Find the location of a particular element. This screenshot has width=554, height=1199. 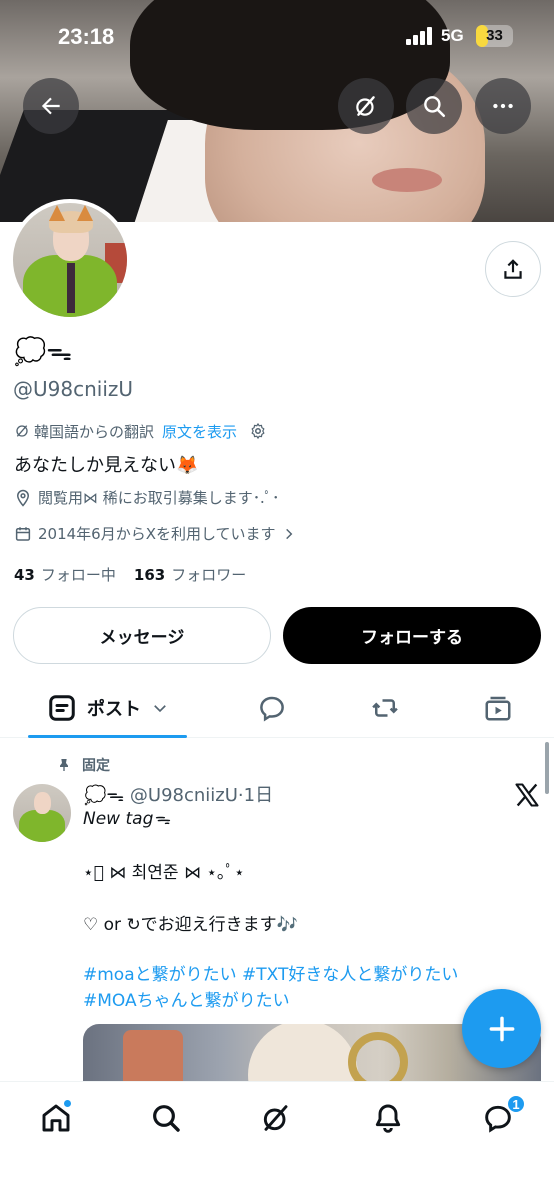

translation-row: 韓国語からの翻訳 原文を表示 is located at coordinates (140, 431).